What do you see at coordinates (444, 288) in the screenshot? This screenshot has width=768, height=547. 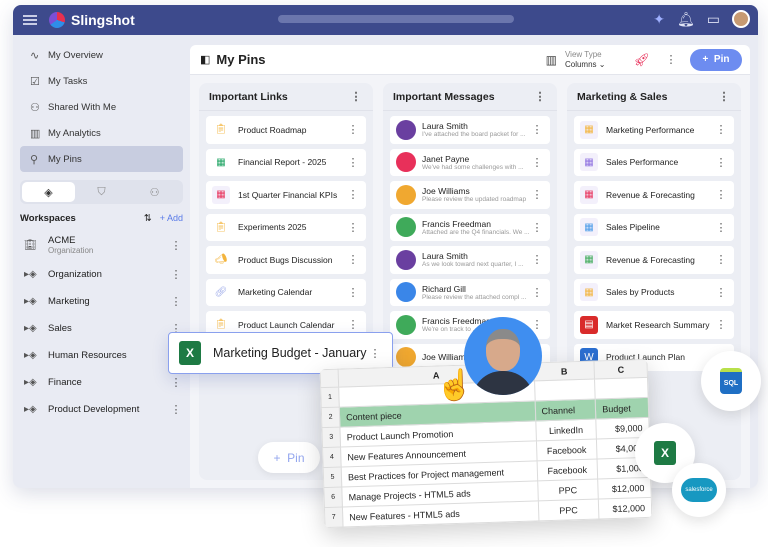 I see `sender-name: Richard Gill` at bounding box center [444, 288].